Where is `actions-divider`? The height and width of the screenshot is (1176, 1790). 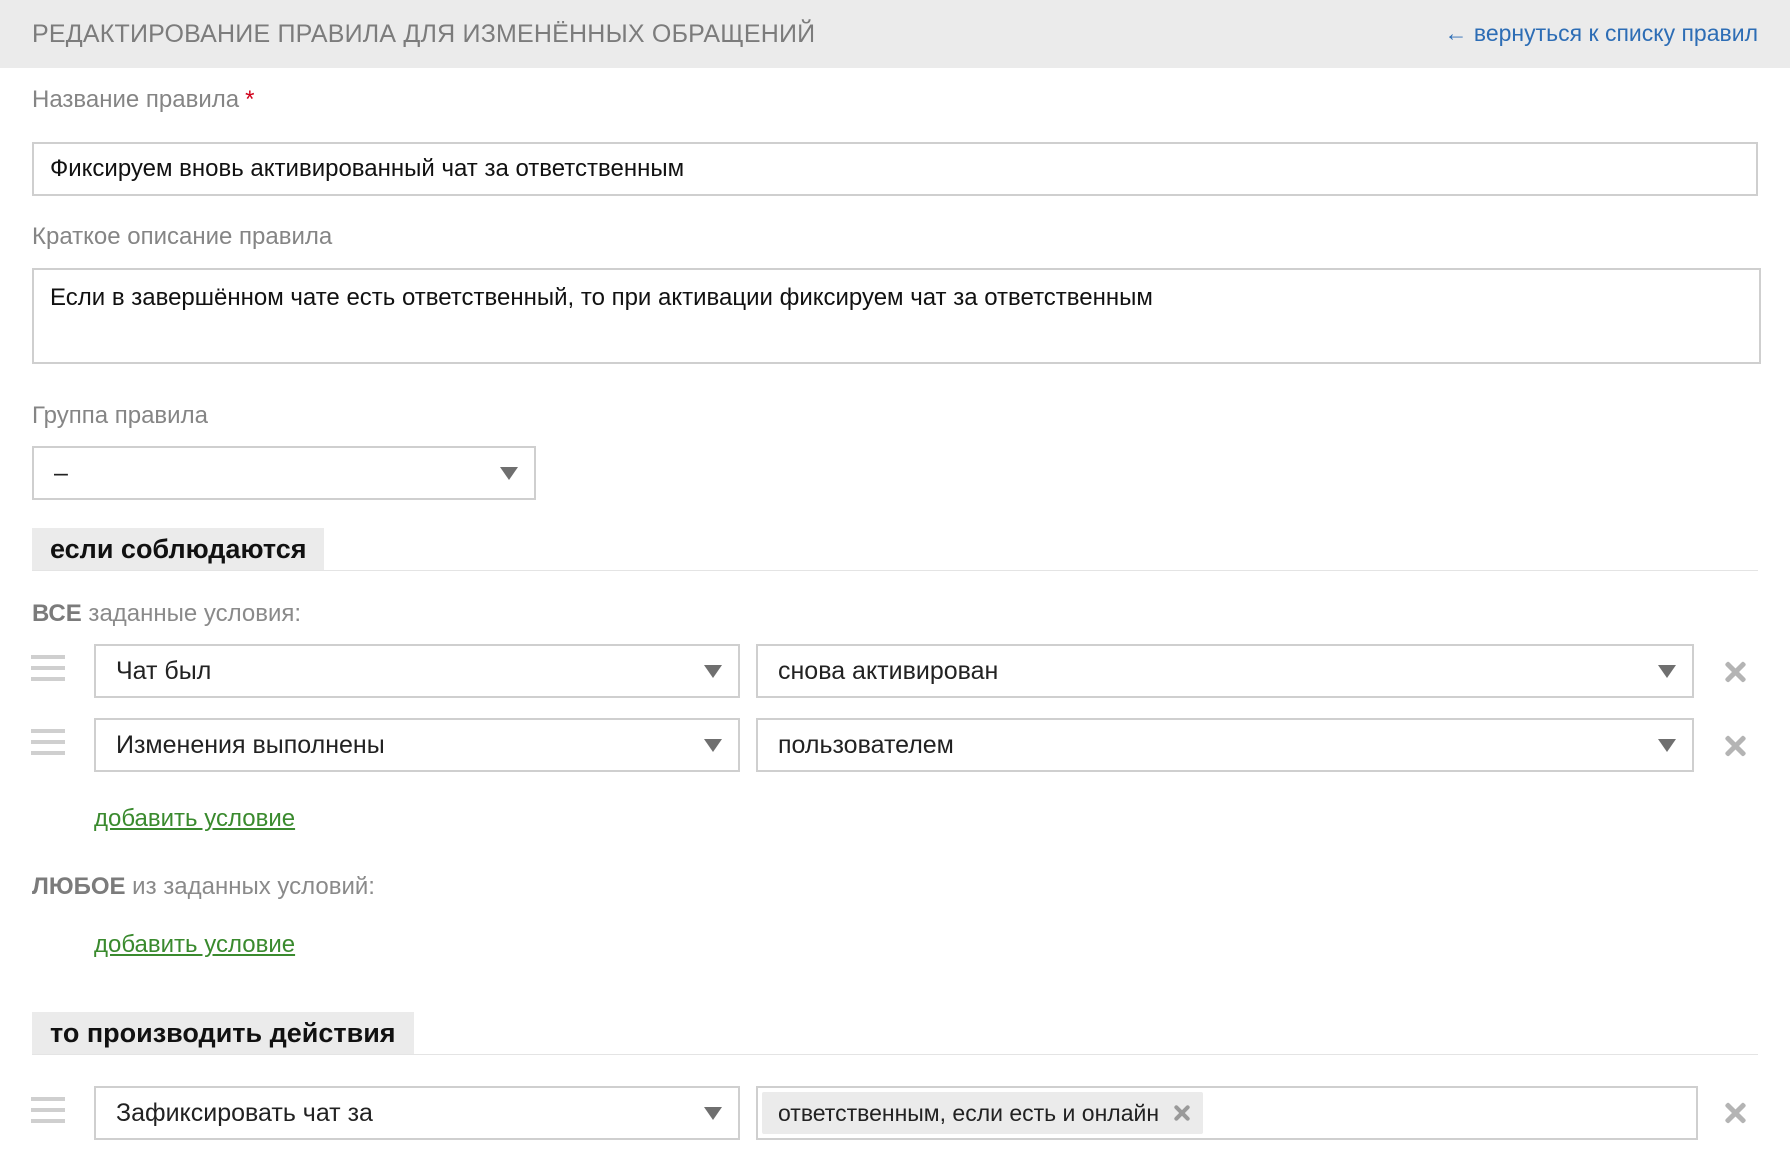 actions-divider is located at coordinates (895, 1054).